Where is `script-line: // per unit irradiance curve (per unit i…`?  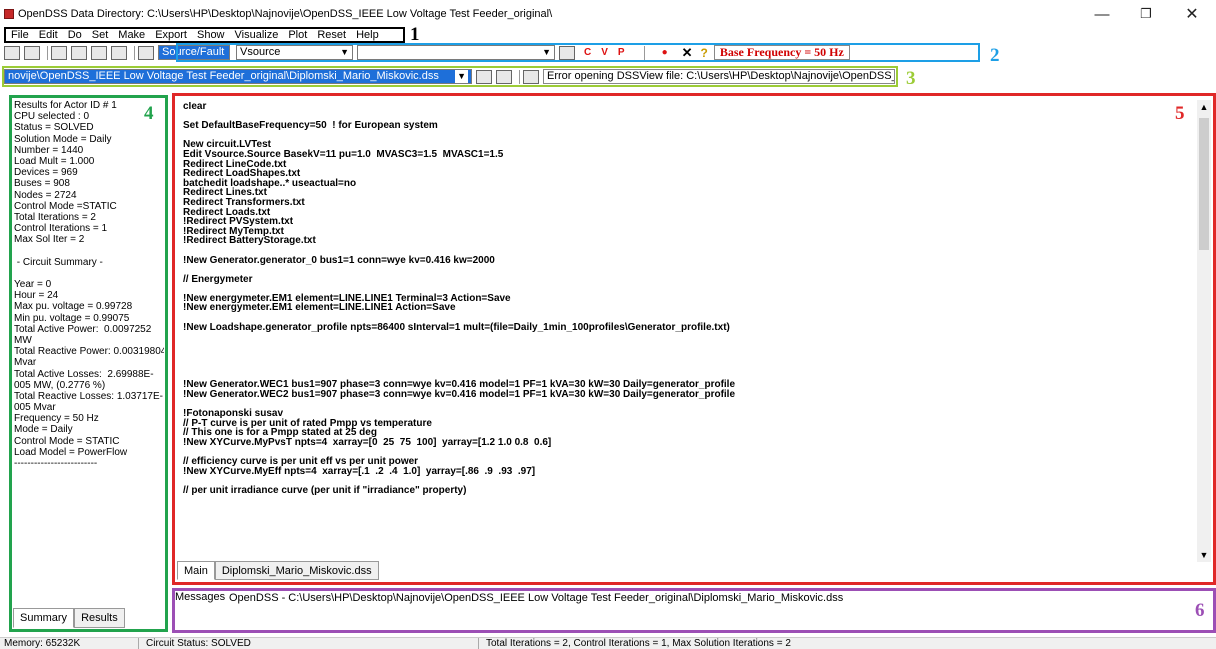 script-line: // per unit irradiance curve (per unit i… is located at coordinates (687, 490).